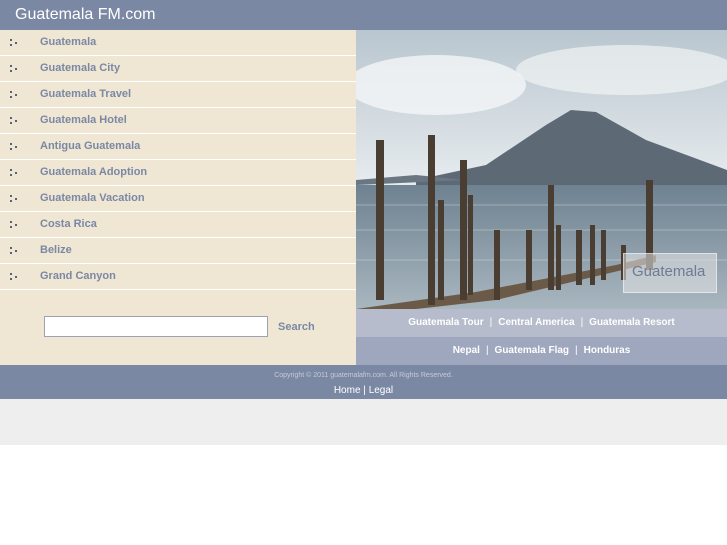 This screenshot has width=727, height=545. Describe the element at coordinates (78, 276) in the screenshot. I see `sidebar-item-label: Grand Canyon` at that location.